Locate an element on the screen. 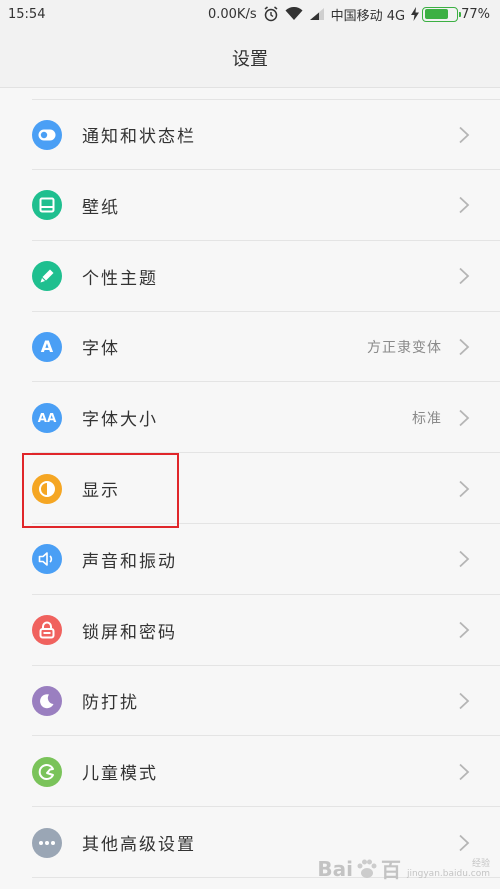  battery-fill is located at coordinates (436, 14).